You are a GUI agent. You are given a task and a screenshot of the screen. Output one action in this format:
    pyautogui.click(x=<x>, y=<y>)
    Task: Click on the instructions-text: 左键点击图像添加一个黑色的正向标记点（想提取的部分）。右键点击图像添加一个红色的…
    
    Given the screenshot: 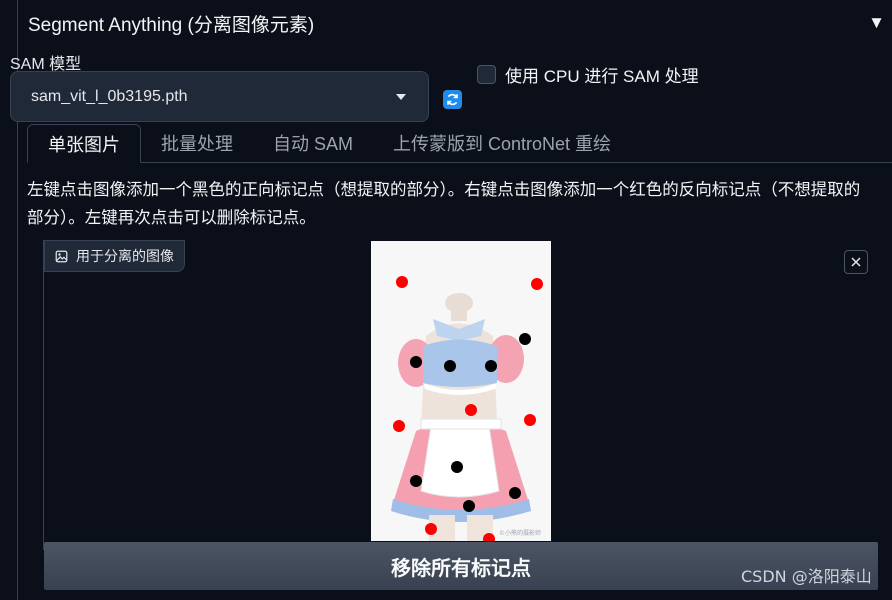 What is the action you would take?
    pyautogui.click(x=444, y=204)
    